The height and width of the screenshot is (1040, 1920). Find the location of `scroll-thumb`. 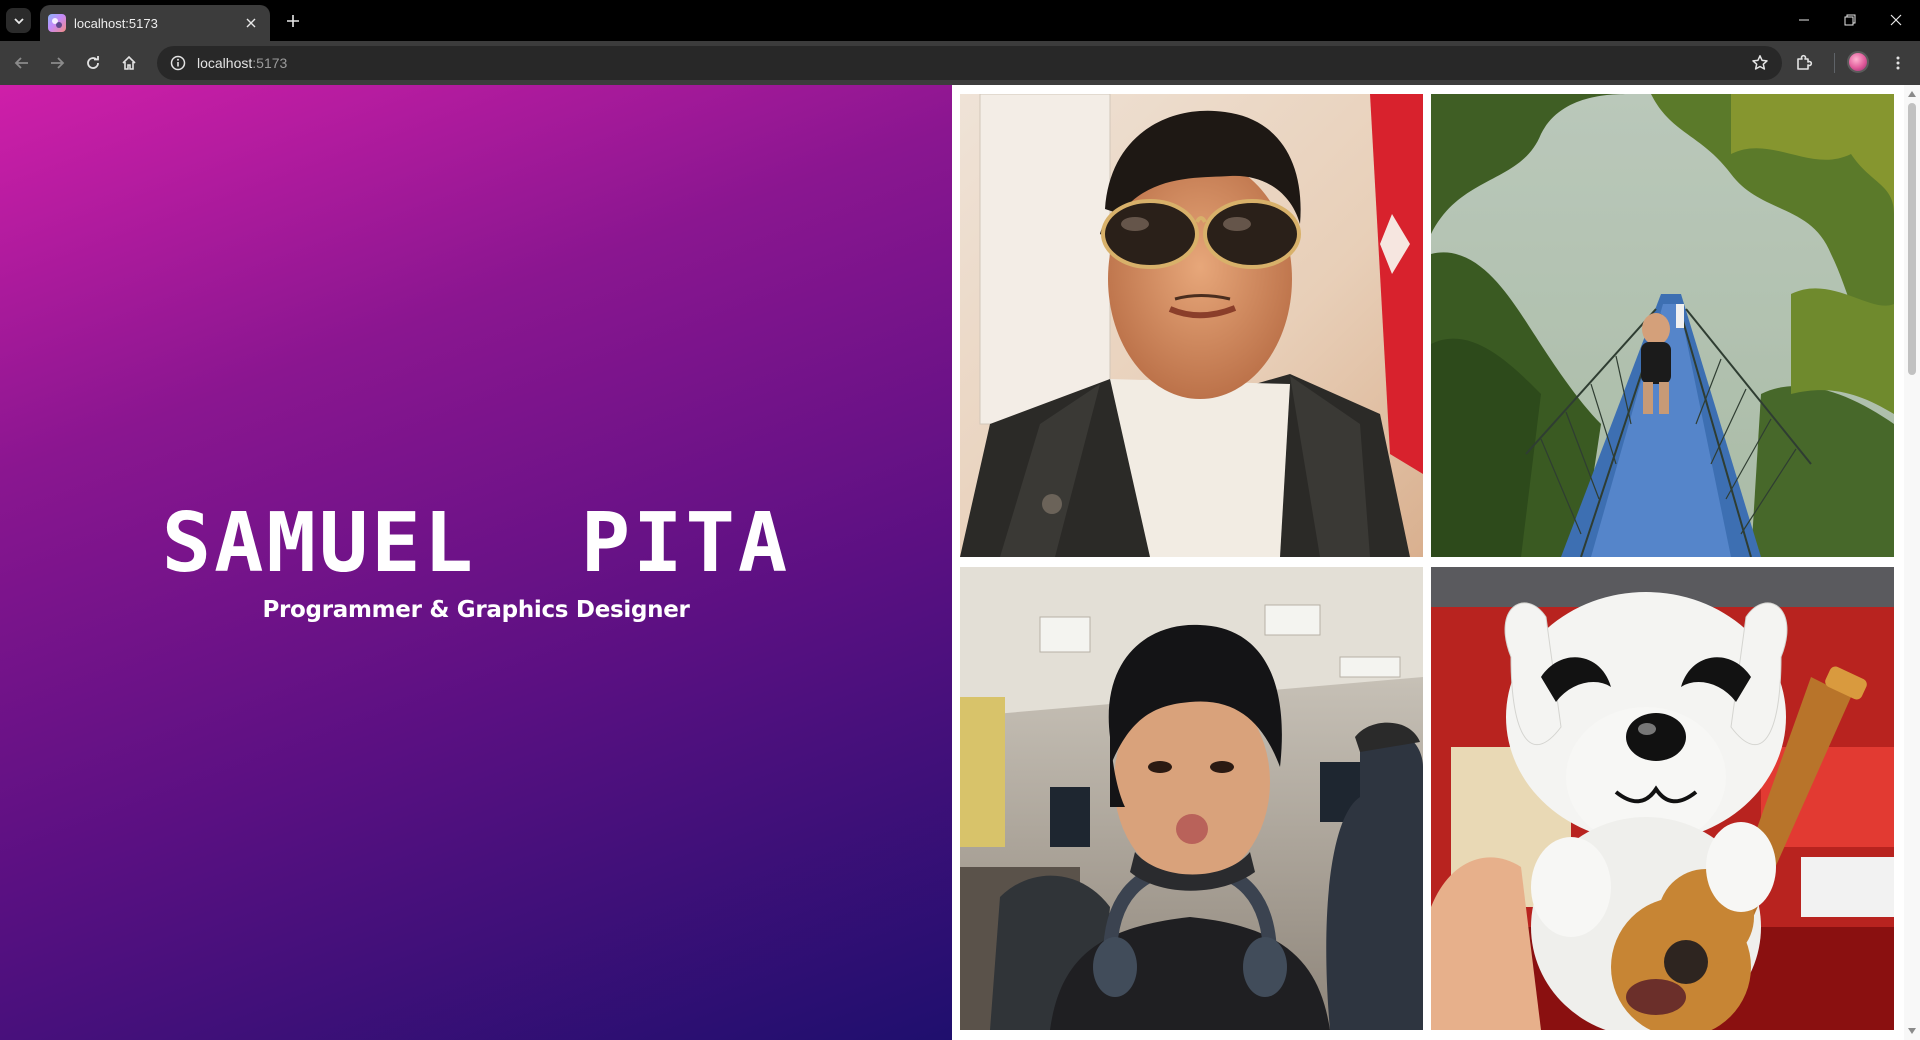

scroll-thumb is located at coordinates (1912, 239).